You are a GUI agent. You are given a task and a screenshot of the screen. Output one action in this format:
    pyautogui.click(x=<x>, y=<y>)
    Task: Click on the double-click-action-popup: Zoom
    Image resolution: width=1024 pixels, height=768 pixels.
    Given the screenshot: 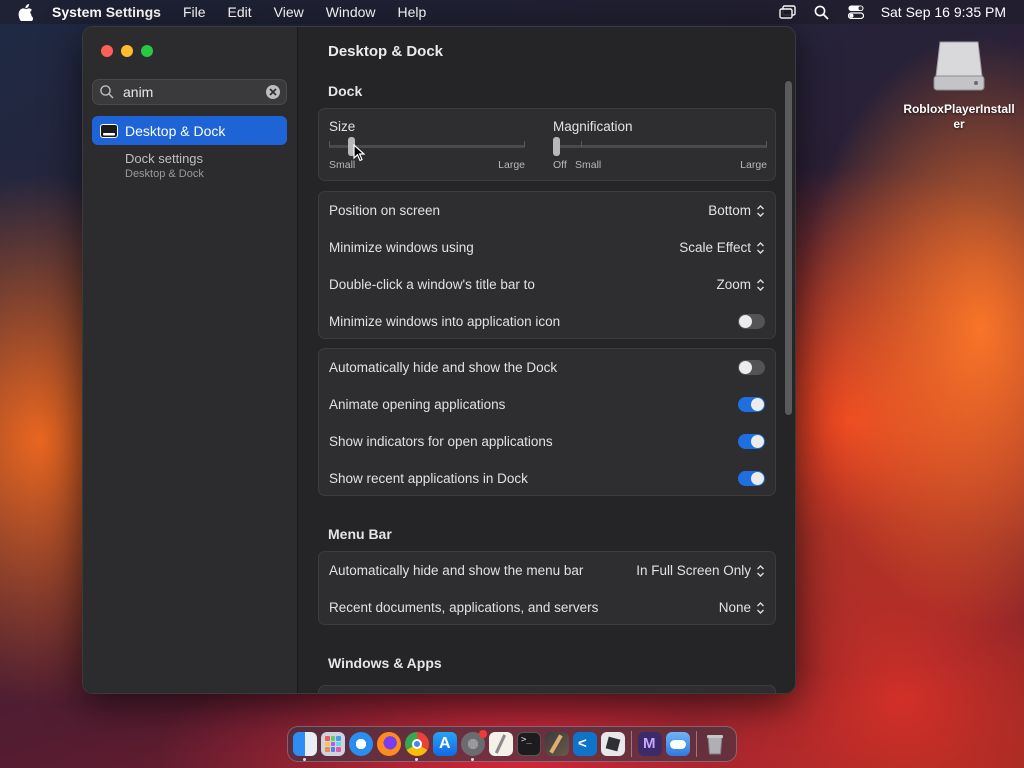 What is the action you would take?
    pyautogui.click(x=740, y=284)
    